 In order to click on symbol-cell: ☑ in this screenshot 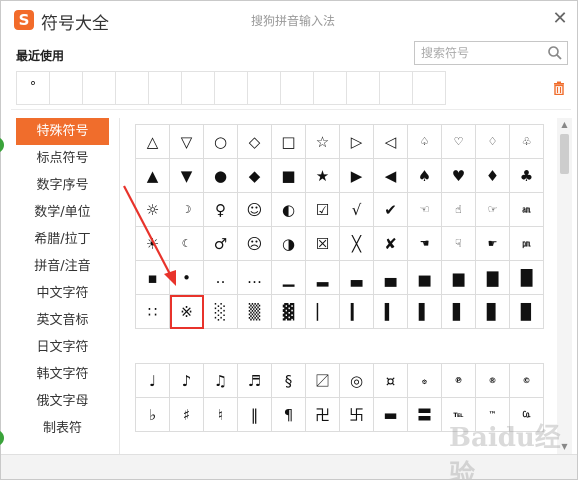, I will do `click(323, 210)`.